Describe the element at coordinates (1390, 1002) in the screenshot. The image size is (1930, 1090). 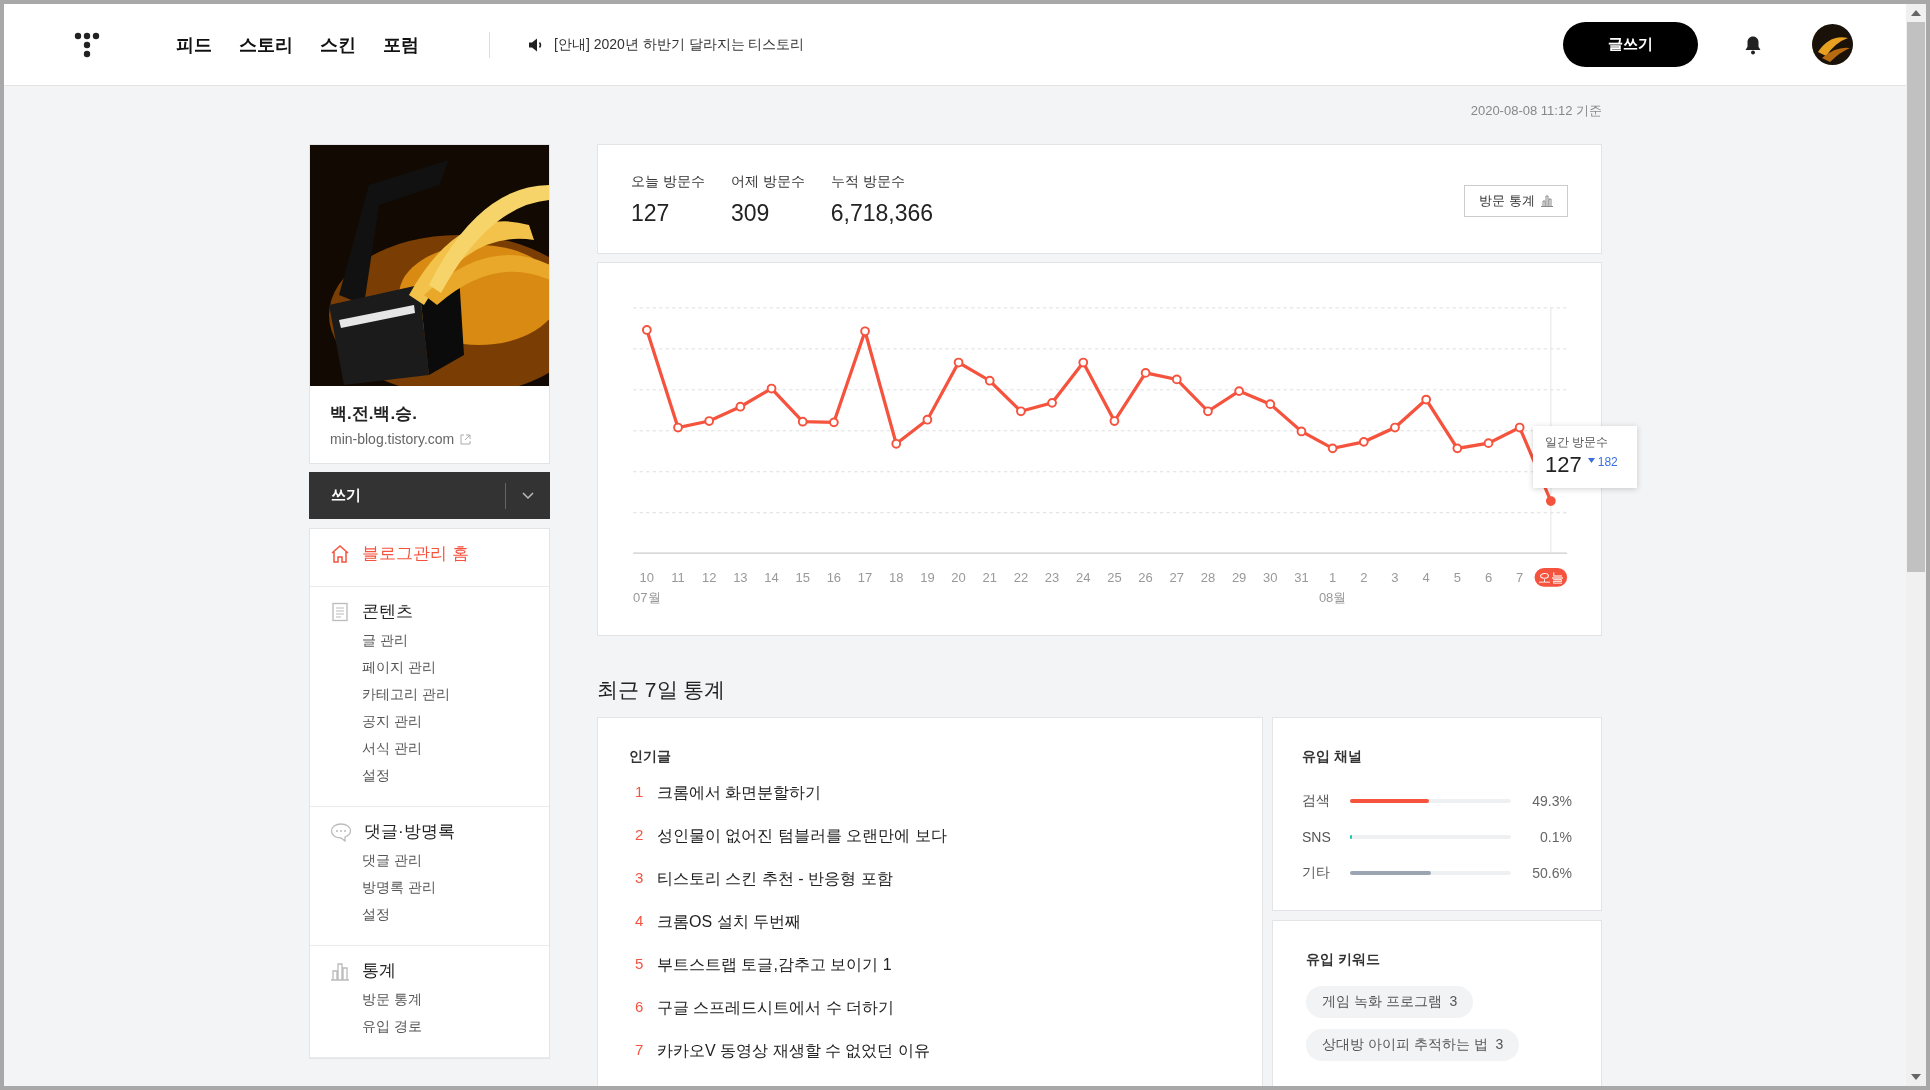
I see `keyword-chip: 게임 녹화 프로그램 3` at that location.